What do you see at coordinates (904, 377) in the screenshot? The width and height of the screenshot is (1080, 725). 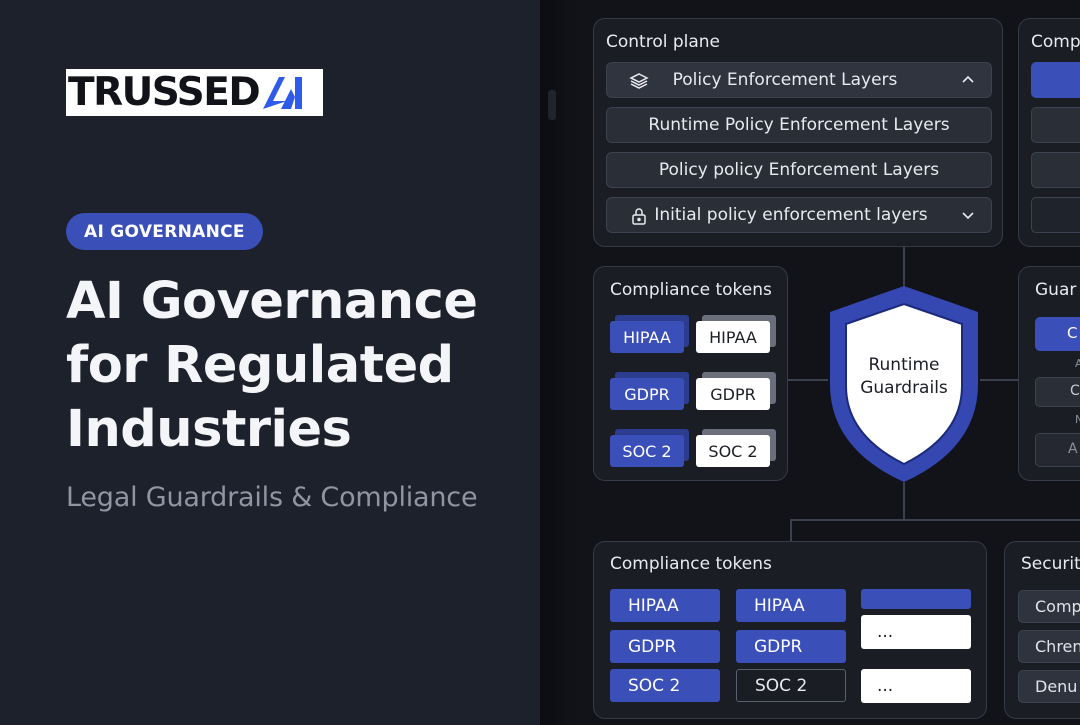 I see `shield-label: Runtime Guardrails` at bounding box center [904, 377].